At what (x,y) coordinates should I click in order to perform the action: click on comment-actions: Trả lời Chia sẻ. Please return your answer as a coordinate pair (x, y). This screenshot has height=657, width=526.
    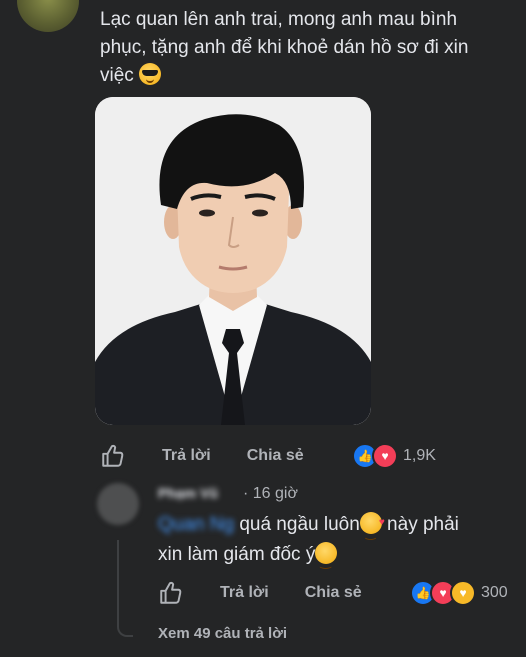
    Looking at the image, I should click on (202, 456).